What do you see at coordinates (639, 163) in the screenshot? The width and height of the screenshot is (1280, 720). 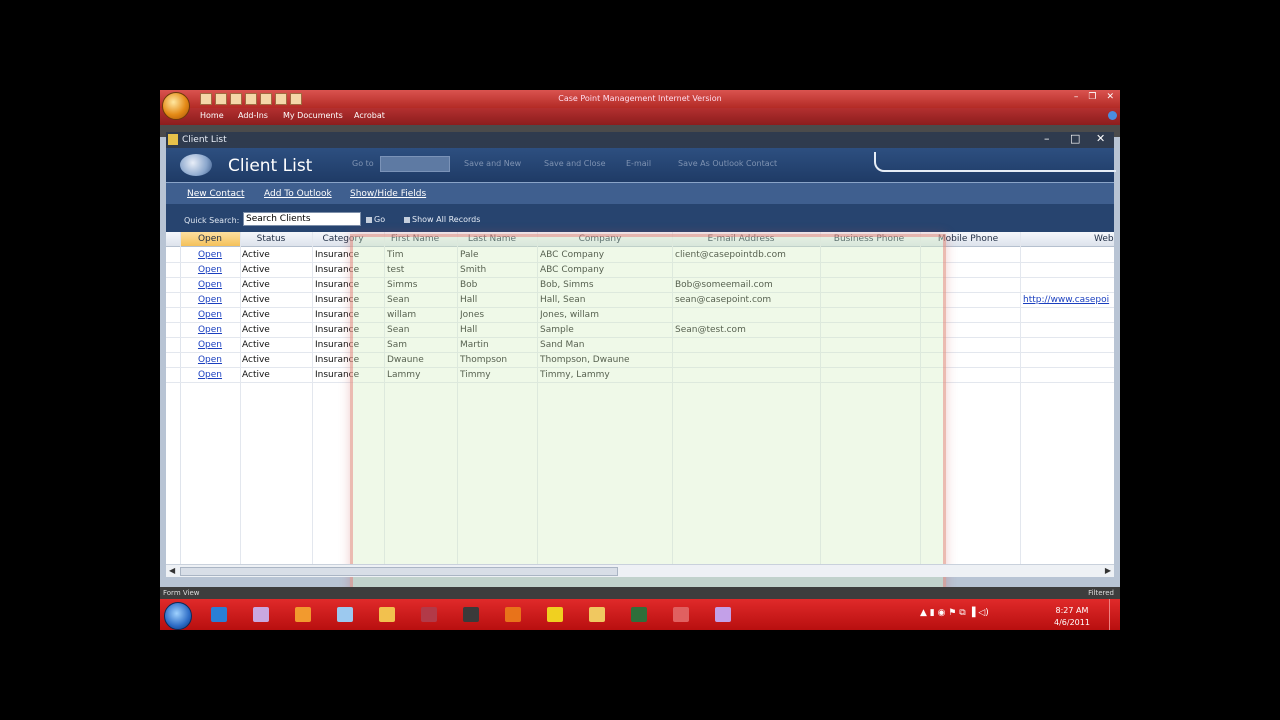 I see `ghost-email: E-mail` at bounding box center [639, 163].